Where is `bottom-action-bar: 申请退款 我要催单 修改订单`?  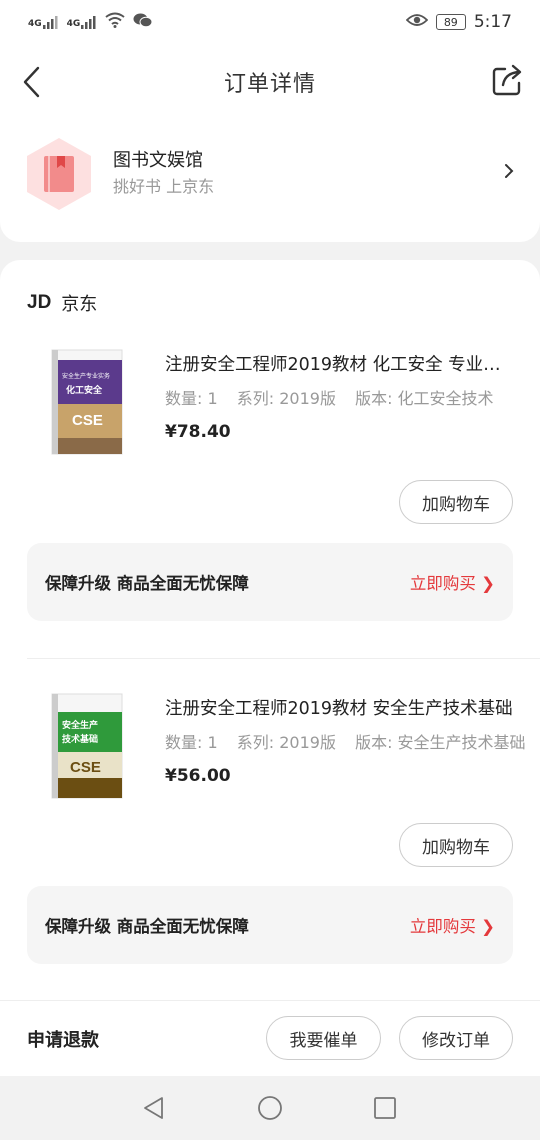
bottom-action-bar: 申请退款 我要催单 修改订单 is located at coordinates (270, 1038).